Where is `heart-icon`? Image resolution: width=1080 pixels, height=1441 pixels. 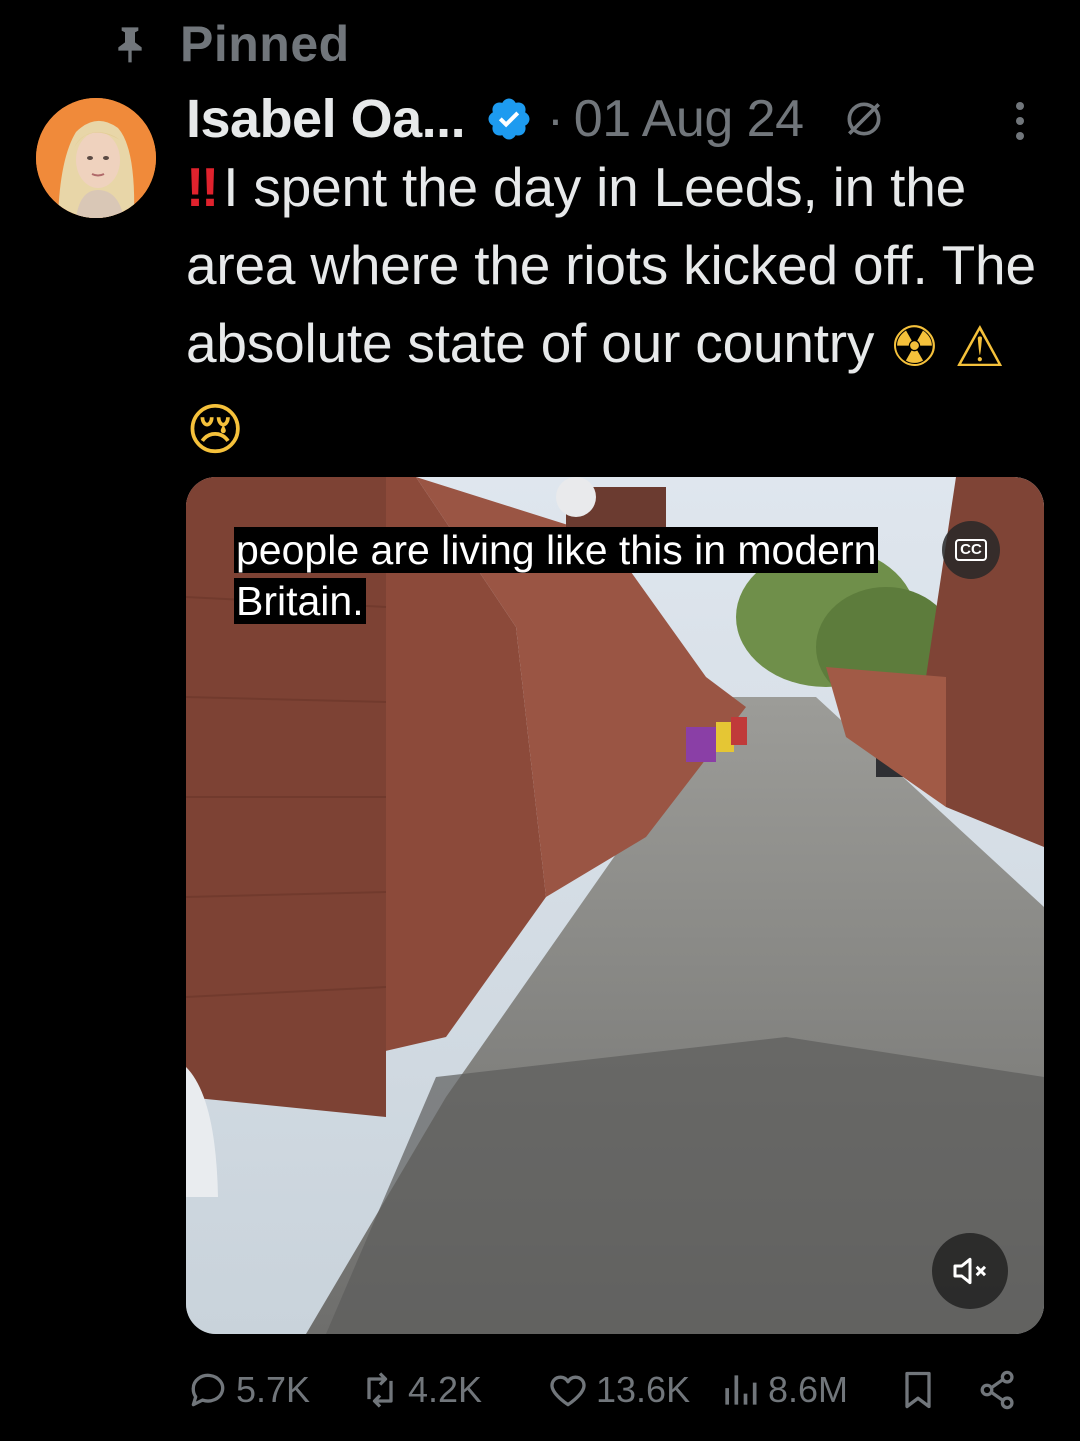
heart-icon is located at coordinates (568, 1391).